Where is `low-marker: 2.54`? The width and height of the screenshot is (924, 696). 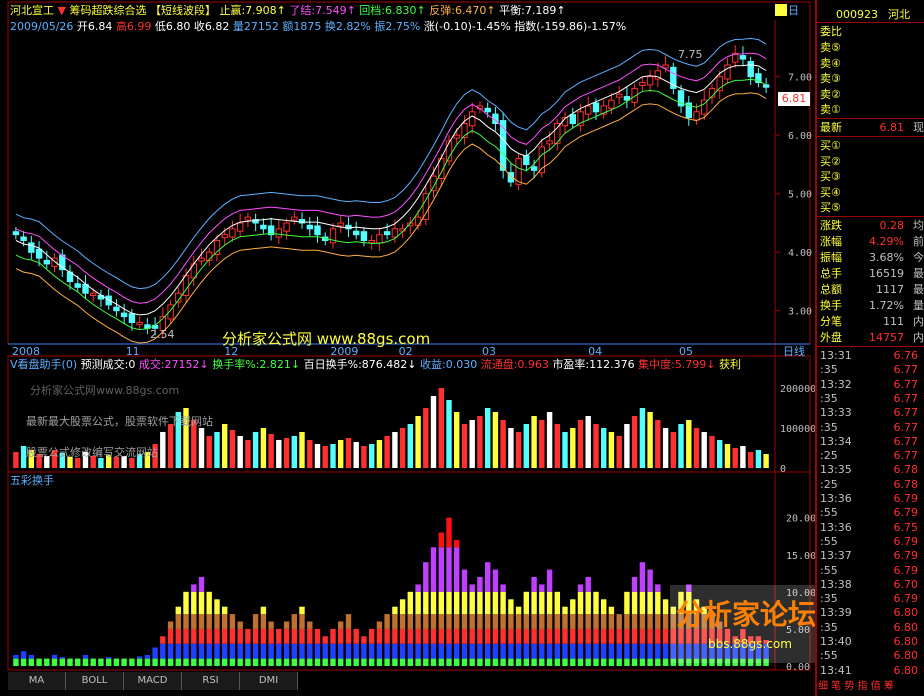 low-marker: 2.54 is located at coordinates (162, 334).